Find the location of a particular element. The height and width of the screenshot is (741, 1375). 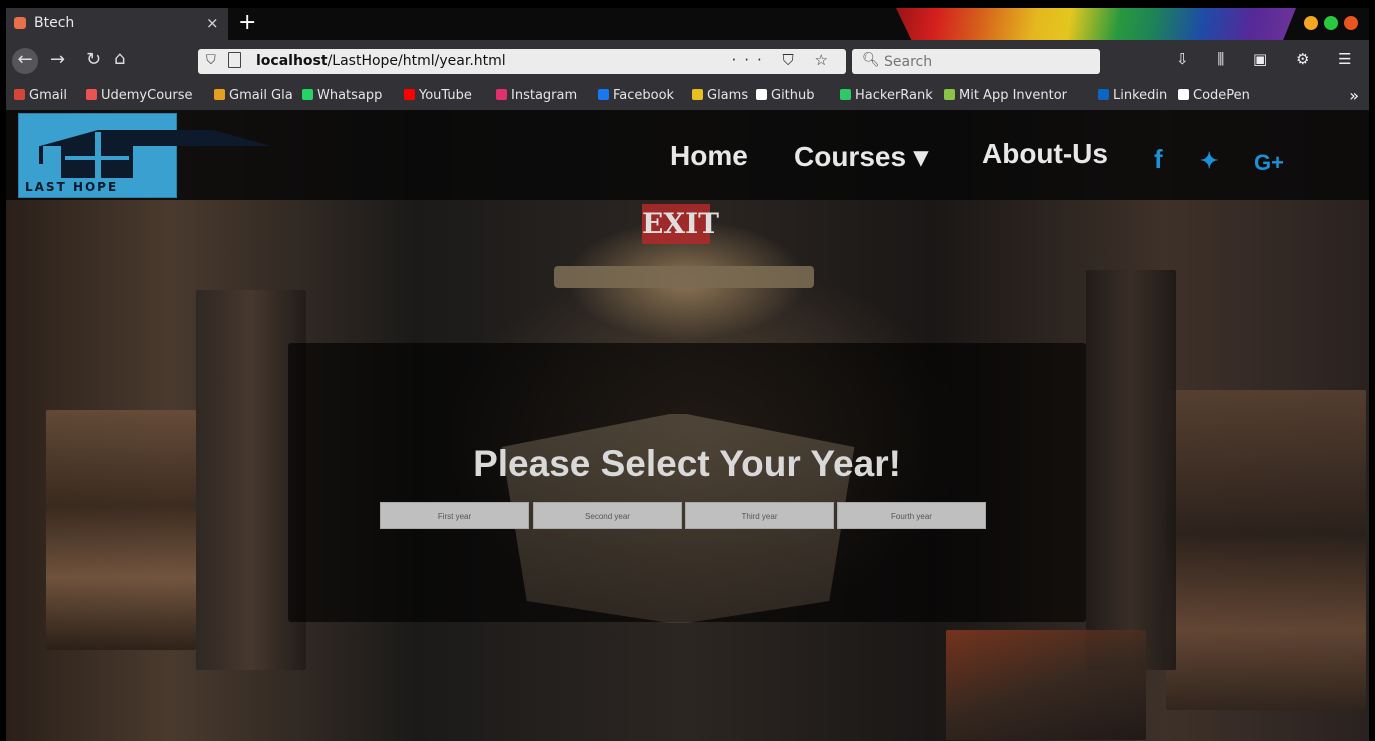

tab-title: Btech is located at coordinates (54, 23).